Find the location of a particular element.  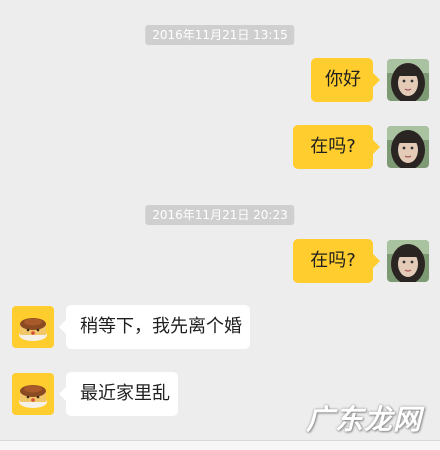

outgoing-message-bubble: 你好 is located at coordinates (345, 80).